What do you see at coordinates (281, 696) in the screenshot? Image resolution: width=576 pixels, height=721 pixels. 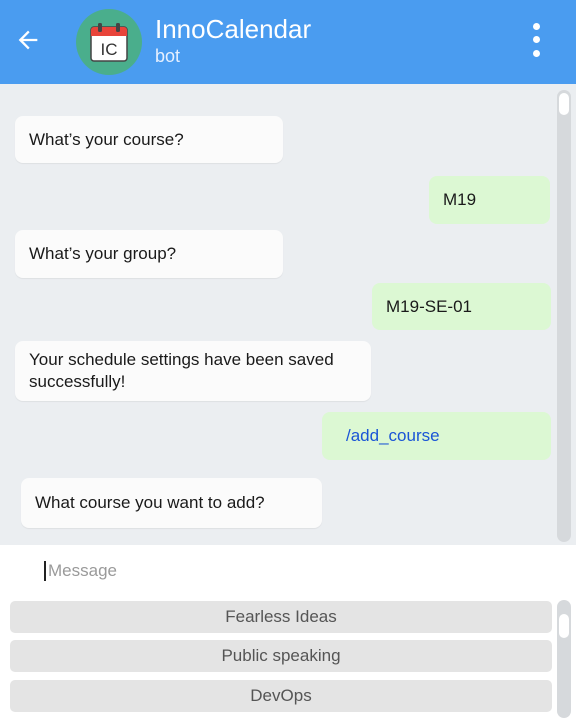 I see `keyboard-button-devops: DevOps` at bounding box center [281, 696].